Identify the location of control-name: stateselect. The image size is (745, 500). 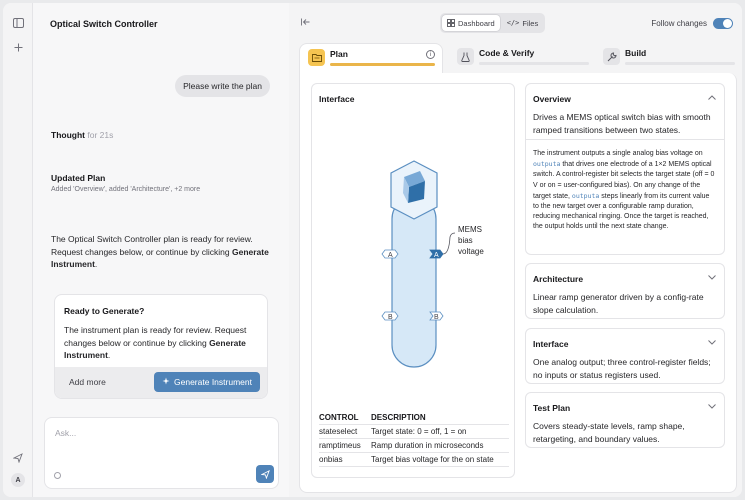
(345, 431).